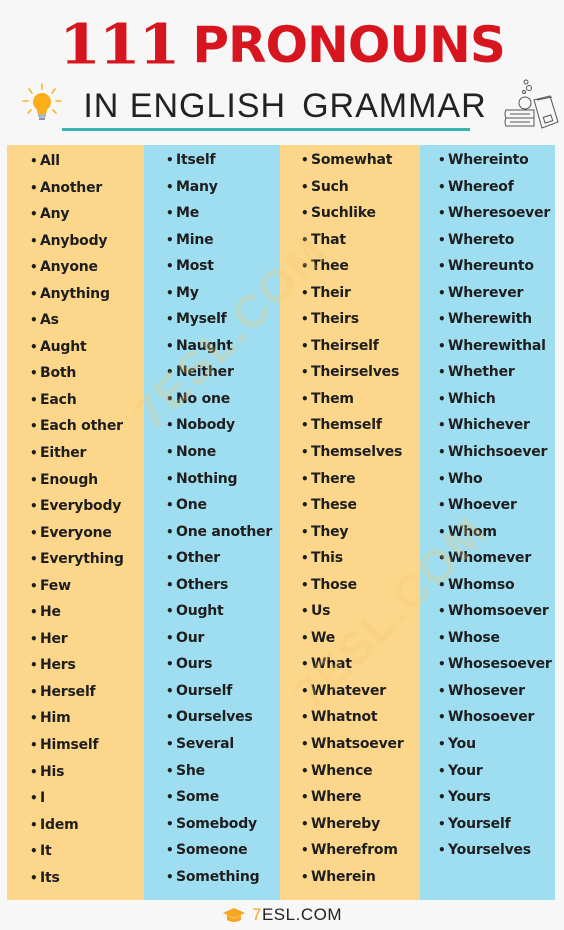 This screenshot has width=564, height=930. What do you see at coordinates (234, 915) in the screenshot?
I see `graduation-cap-icon` at bounding box center [234, 915].